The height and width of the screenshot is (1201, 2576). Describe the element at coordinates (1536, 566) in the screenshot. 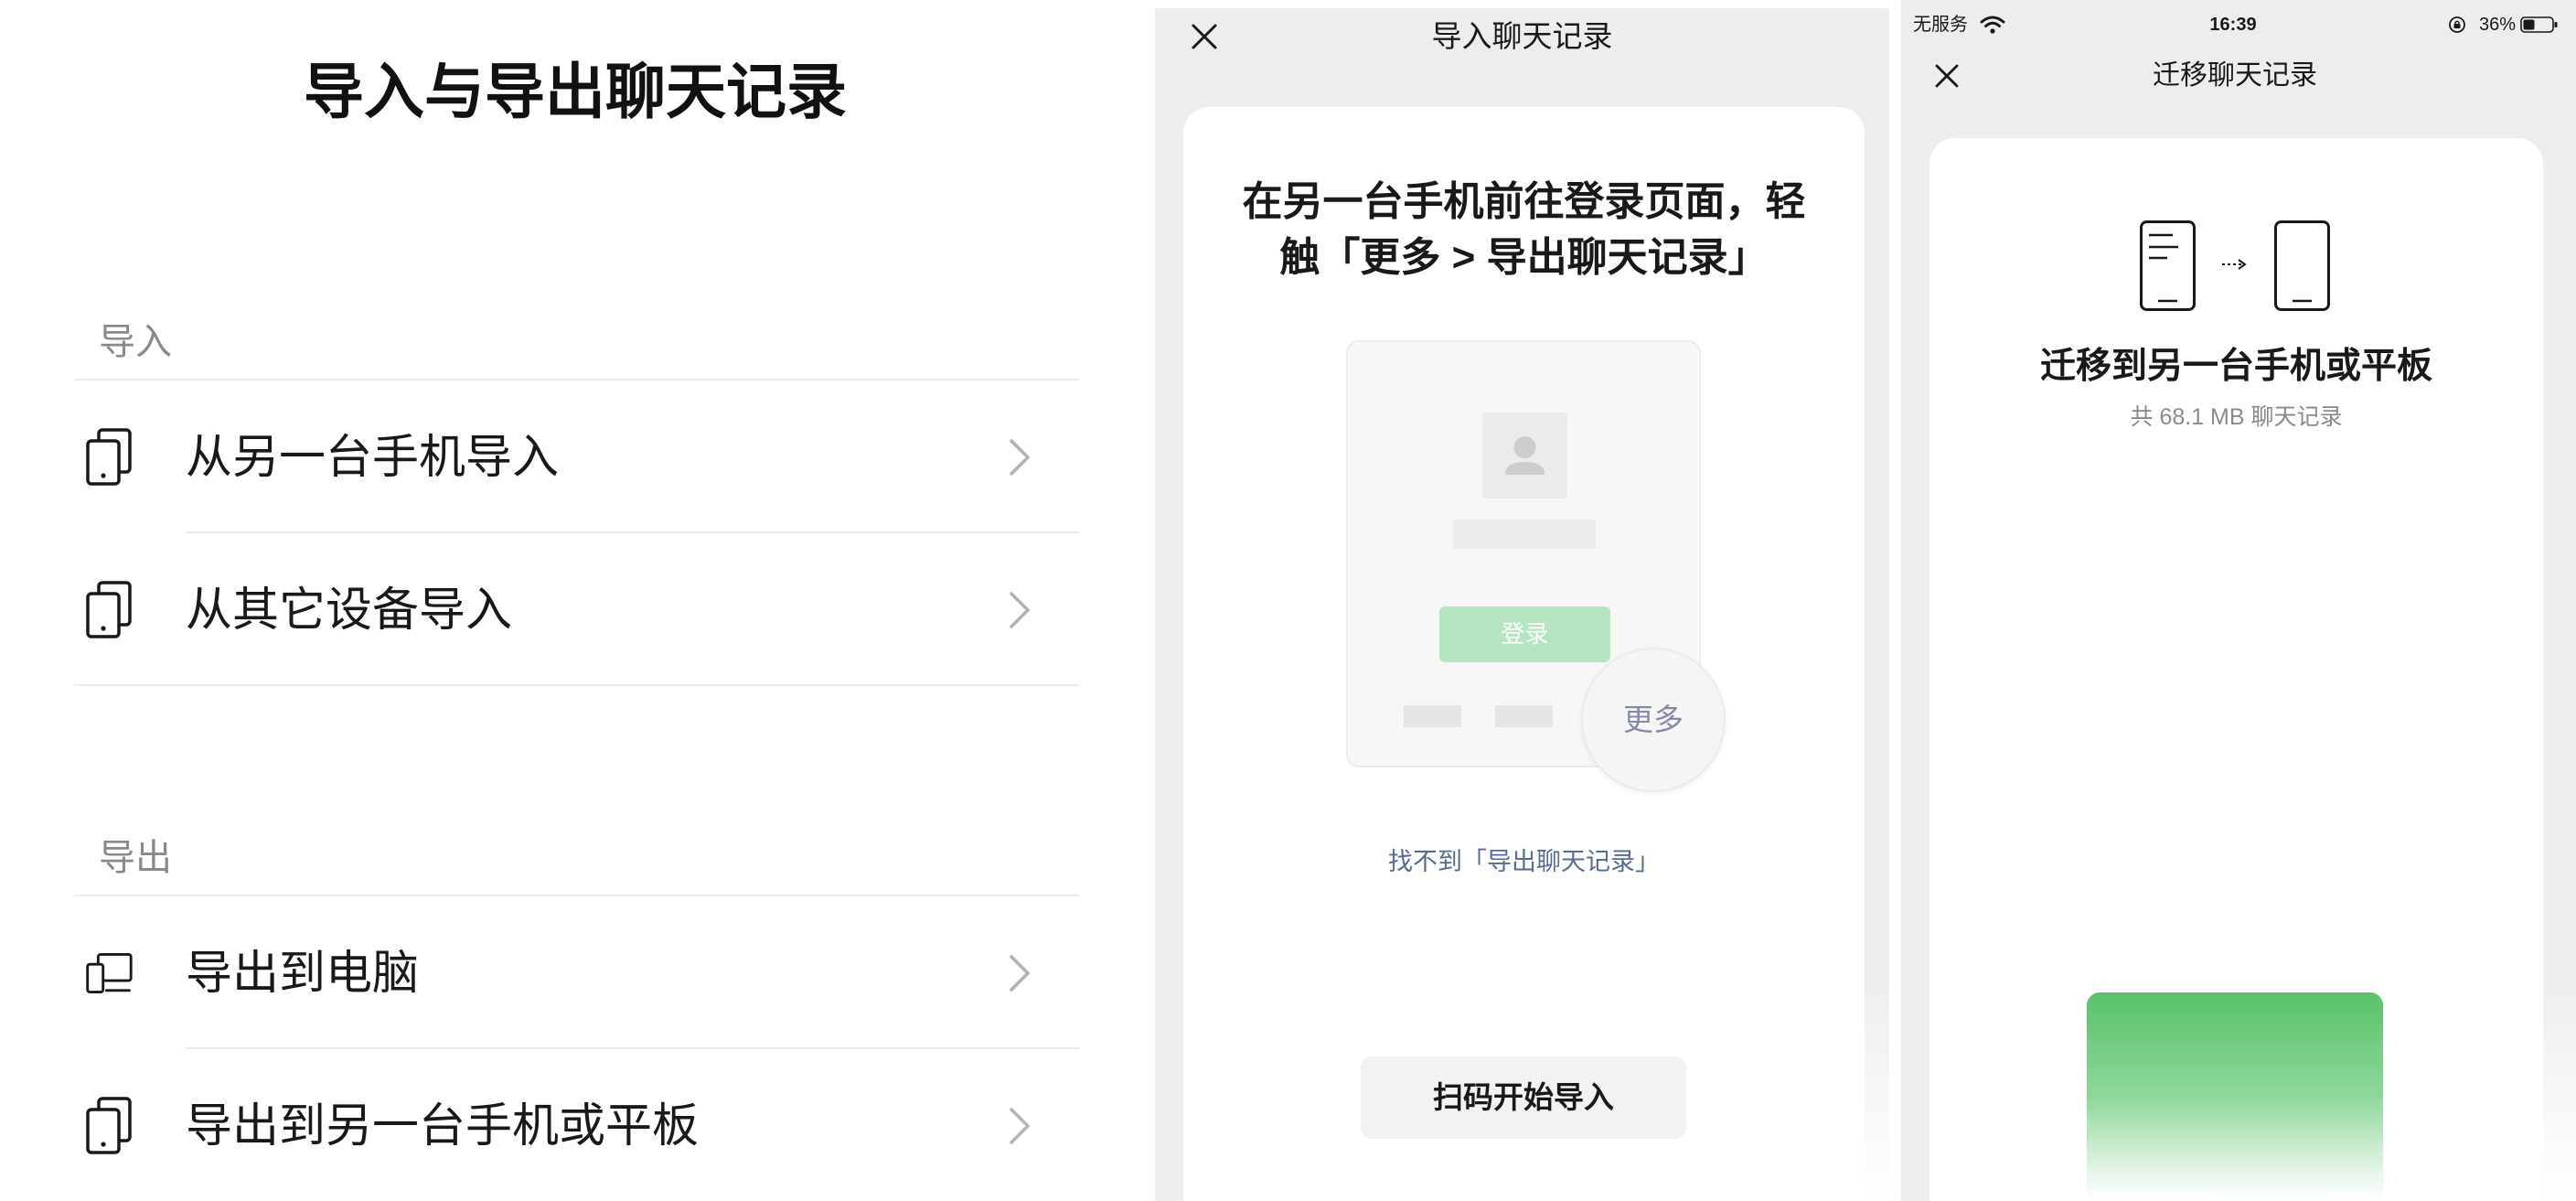

I see `login-page-illustration: 登录 更多` at that location.